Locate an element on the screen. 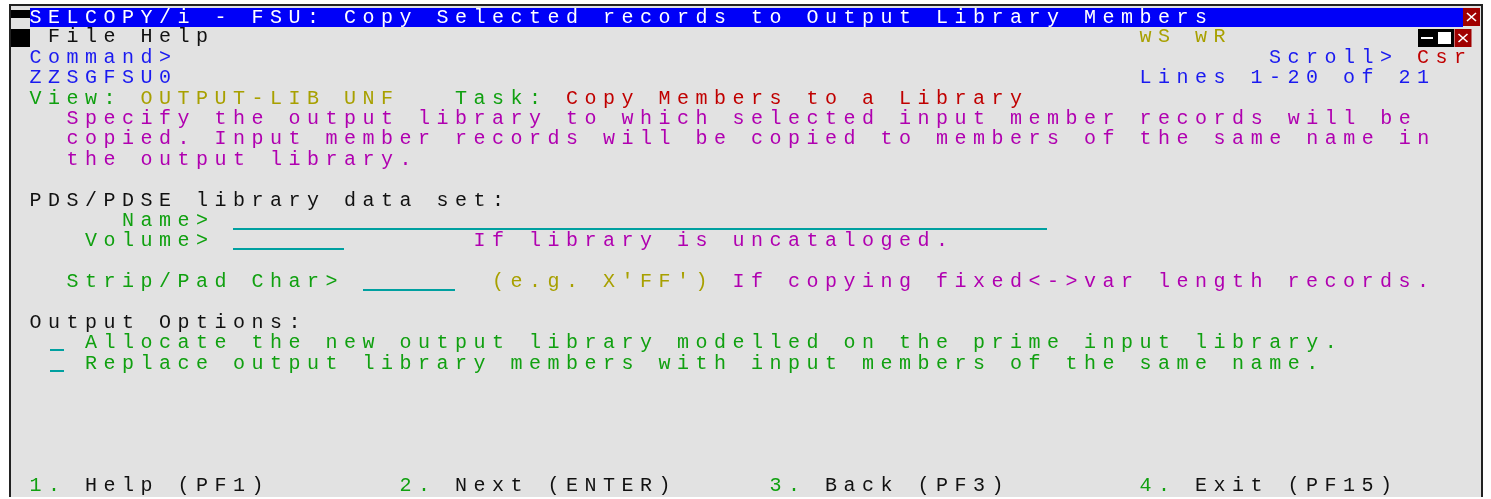 The height and width of the screenshot is (499, 1491). section-heading: PDS/PDSE library data set: is located at coordinates (270, 200).